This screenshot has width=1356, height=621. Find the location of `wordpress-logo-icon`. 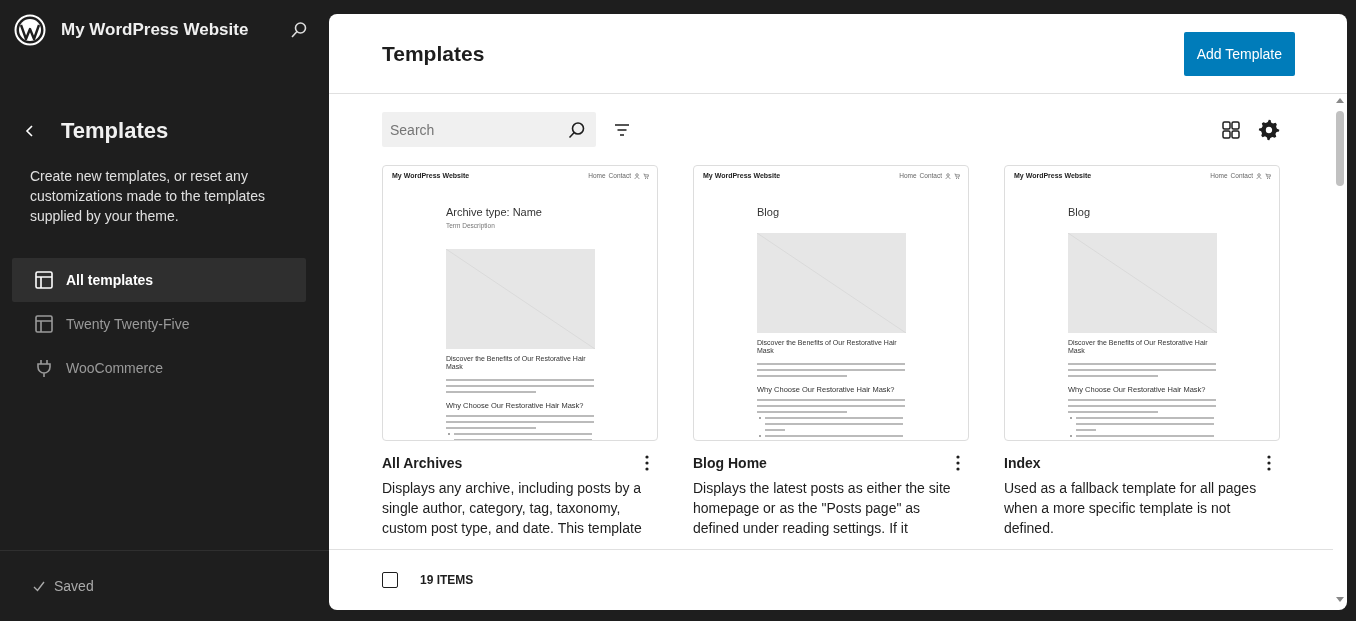

wordpress-logo-icon is located at coordinates (30, 30).